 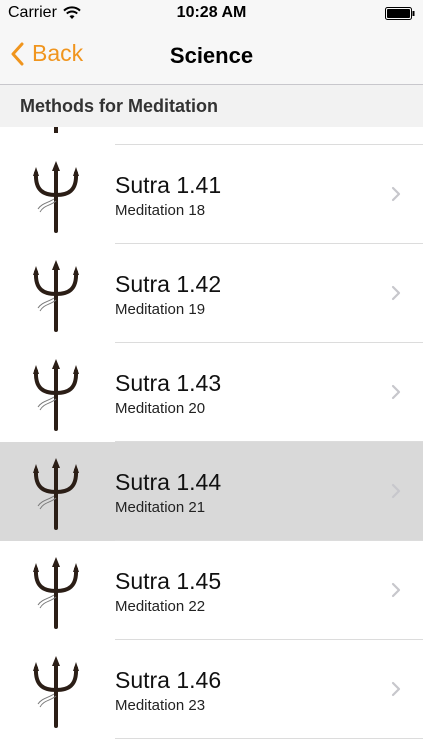 I want to click on list-item-subtitle: Meditation 22, so click(x=160, y=606).